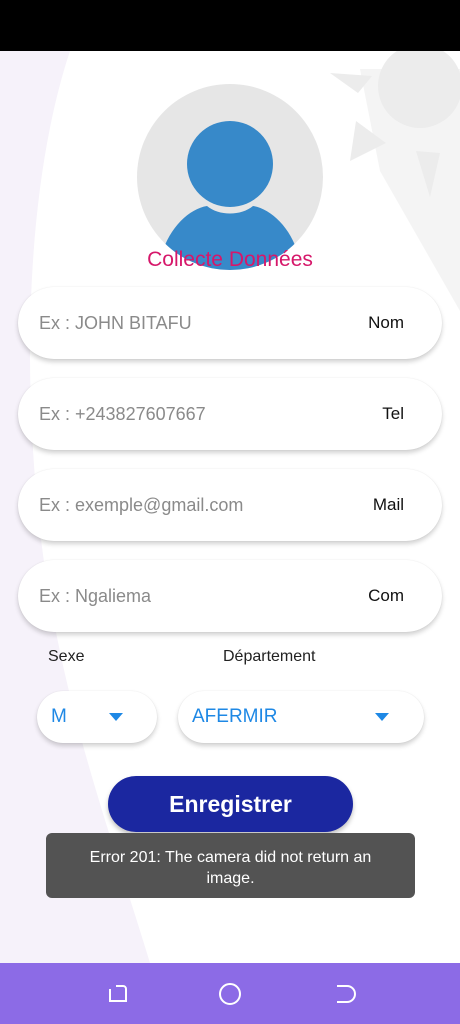  I want to click on user-icon, so click(230, 195).